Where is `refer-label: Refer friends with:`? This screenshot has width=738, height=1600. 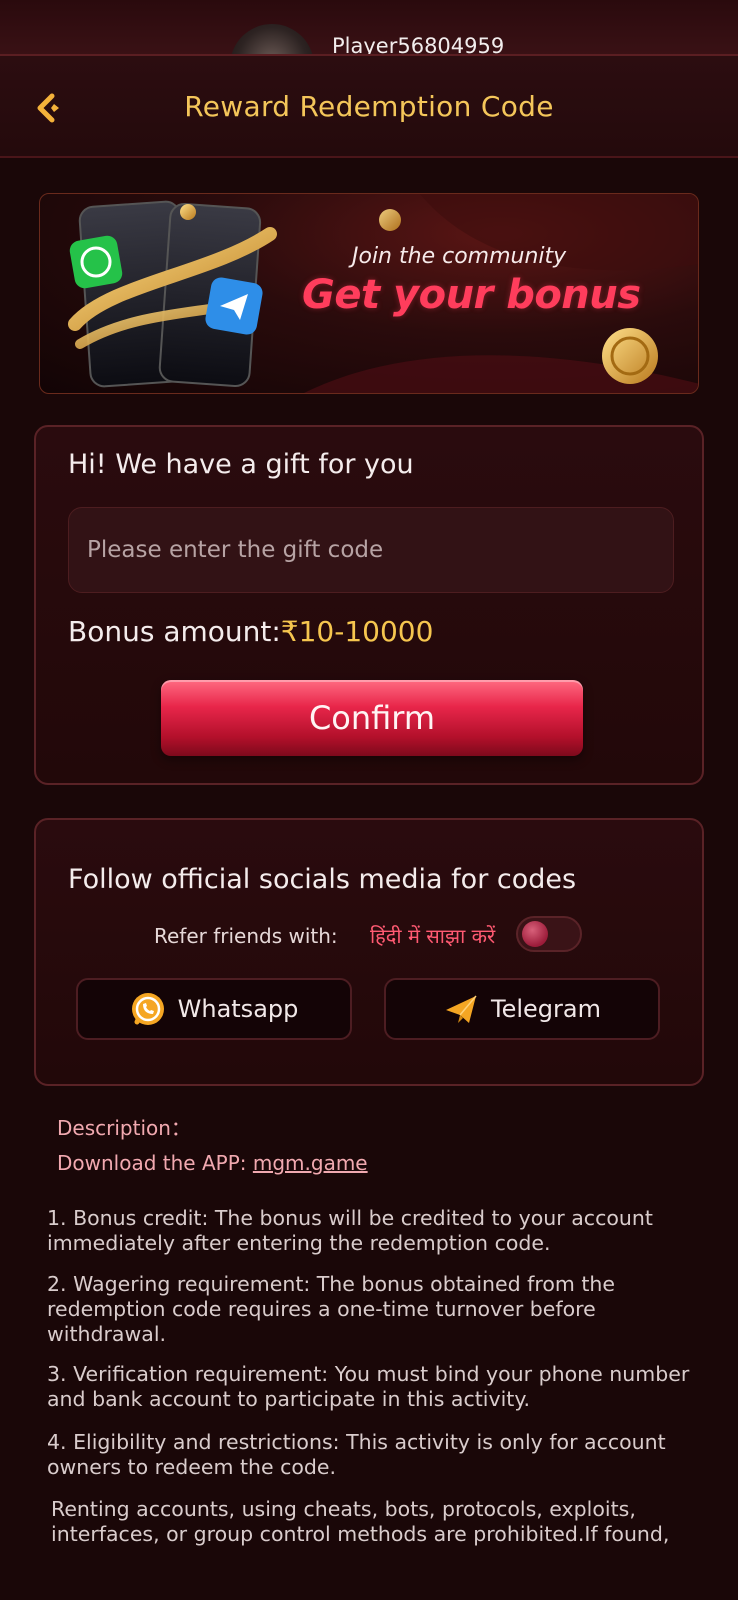
refer-label: Refer friends with: is located at coordinates (246, 936).